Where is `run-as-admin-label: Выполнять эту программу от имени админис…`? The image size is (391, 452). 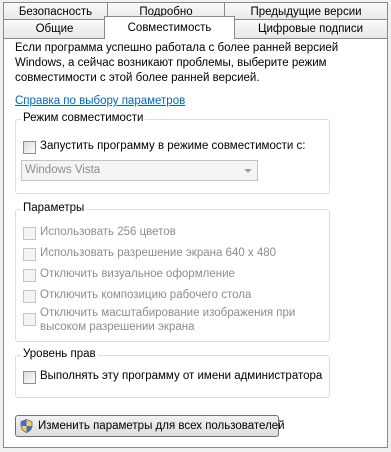 run-as-admin-label: Выполнять эту программу от имени админис… is located at coordinates (181, 376).